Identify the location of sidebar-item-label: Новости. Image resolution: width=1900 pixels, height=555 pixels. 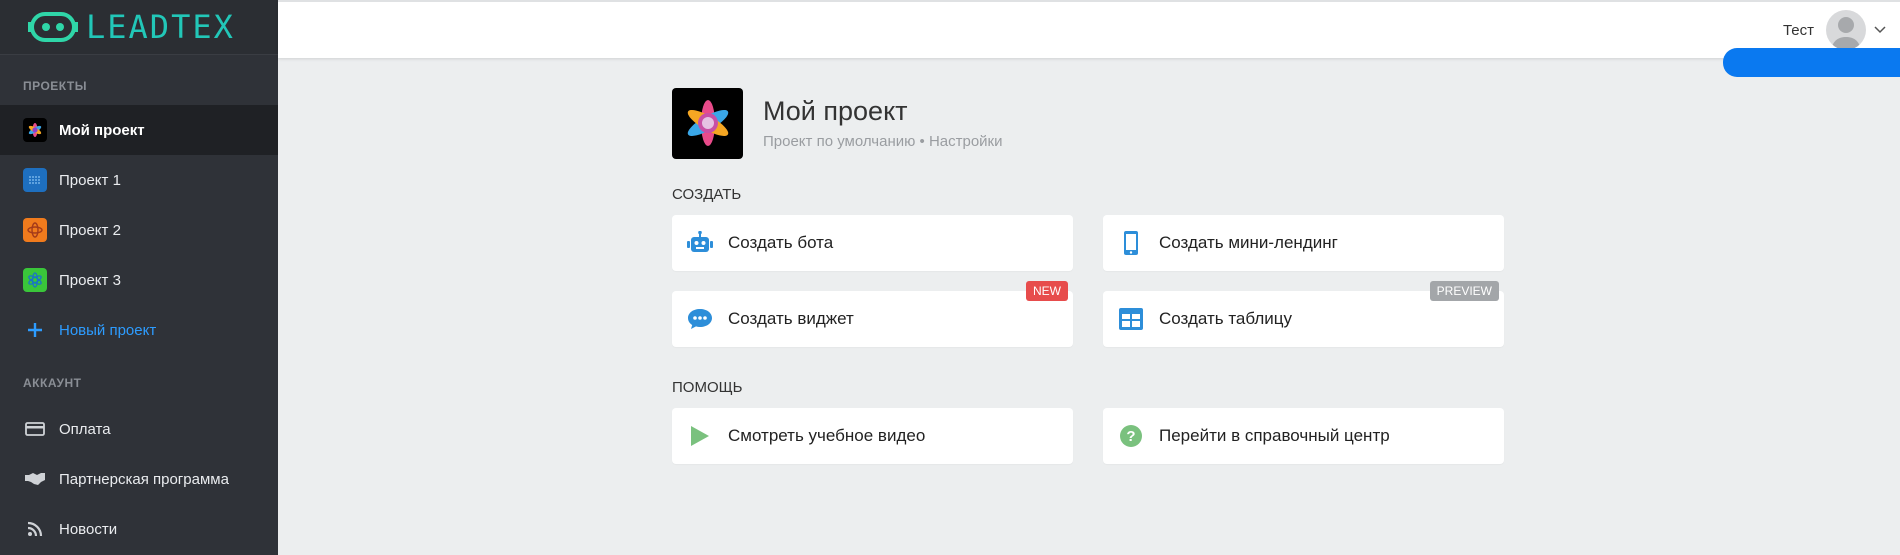
(88, 529).